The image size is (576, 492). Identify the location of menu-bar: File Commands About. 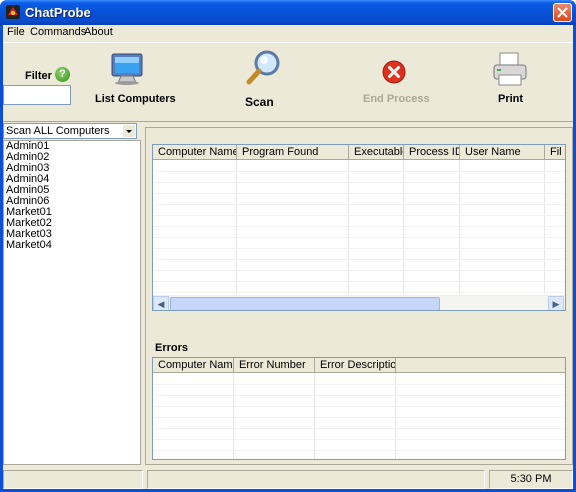
(288, 33).